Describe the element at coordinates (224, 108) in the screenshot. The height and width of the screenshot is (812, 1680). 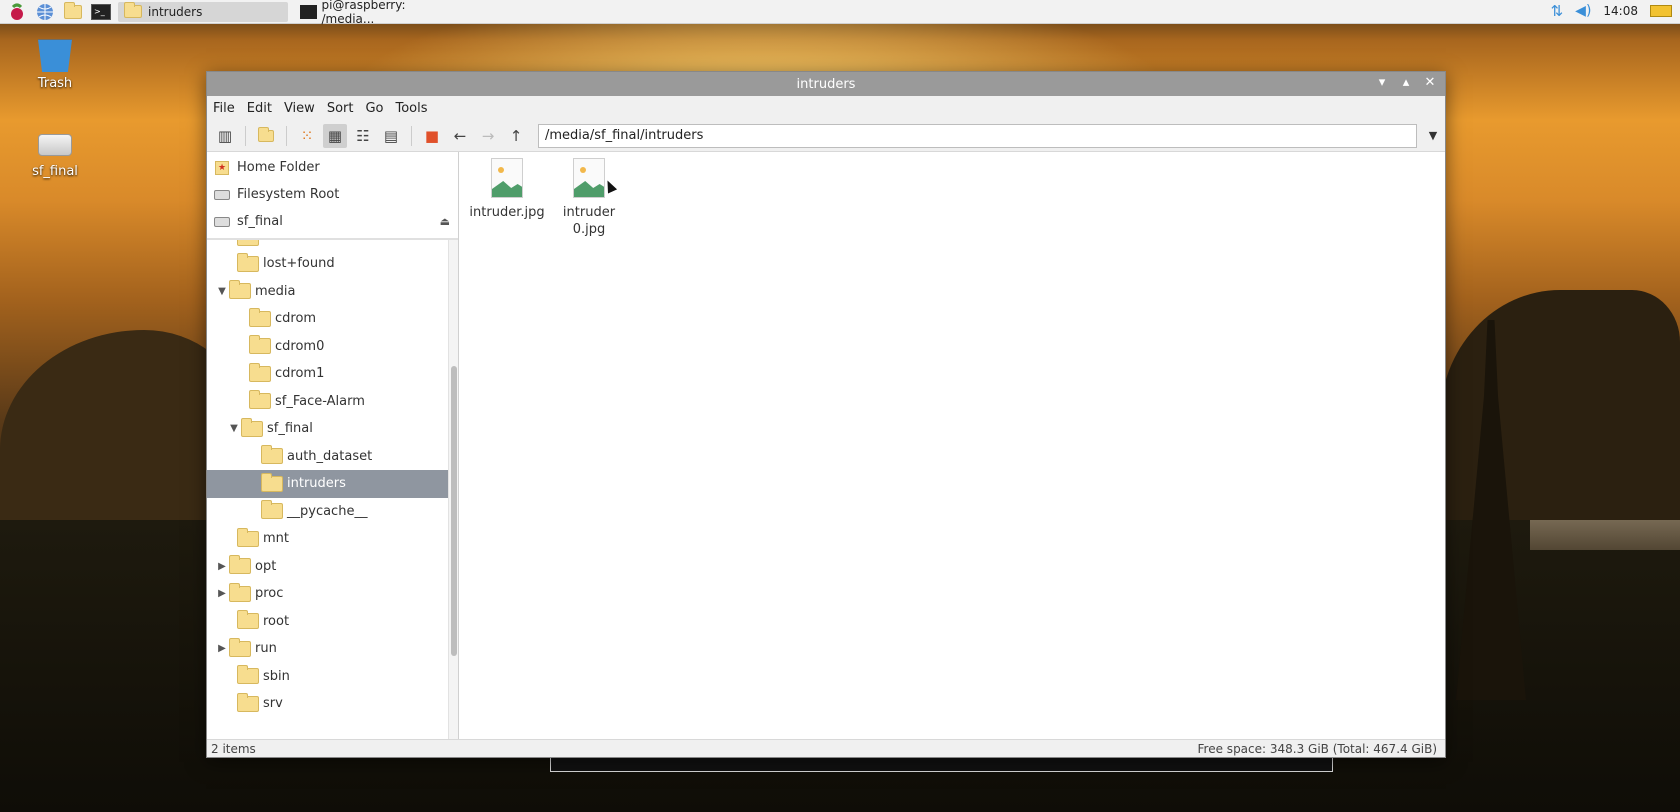
I see `menu-file: File` at that location.